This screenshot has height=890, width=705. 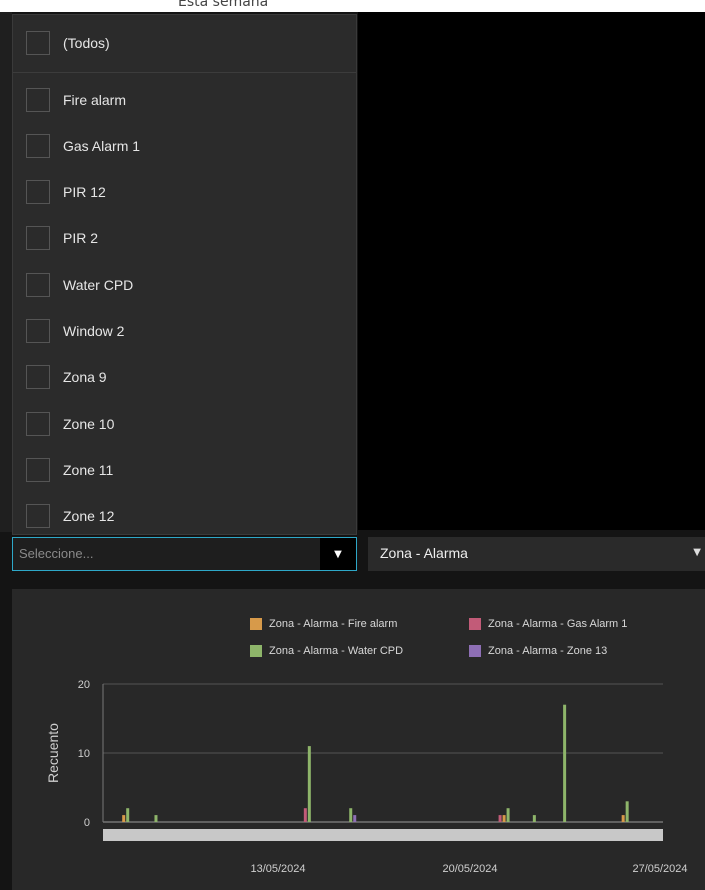 What do you see at coordinates (95, 100) in the screenshot?
I see `item-label: Fire alarm` at bounding box center [95, 100].